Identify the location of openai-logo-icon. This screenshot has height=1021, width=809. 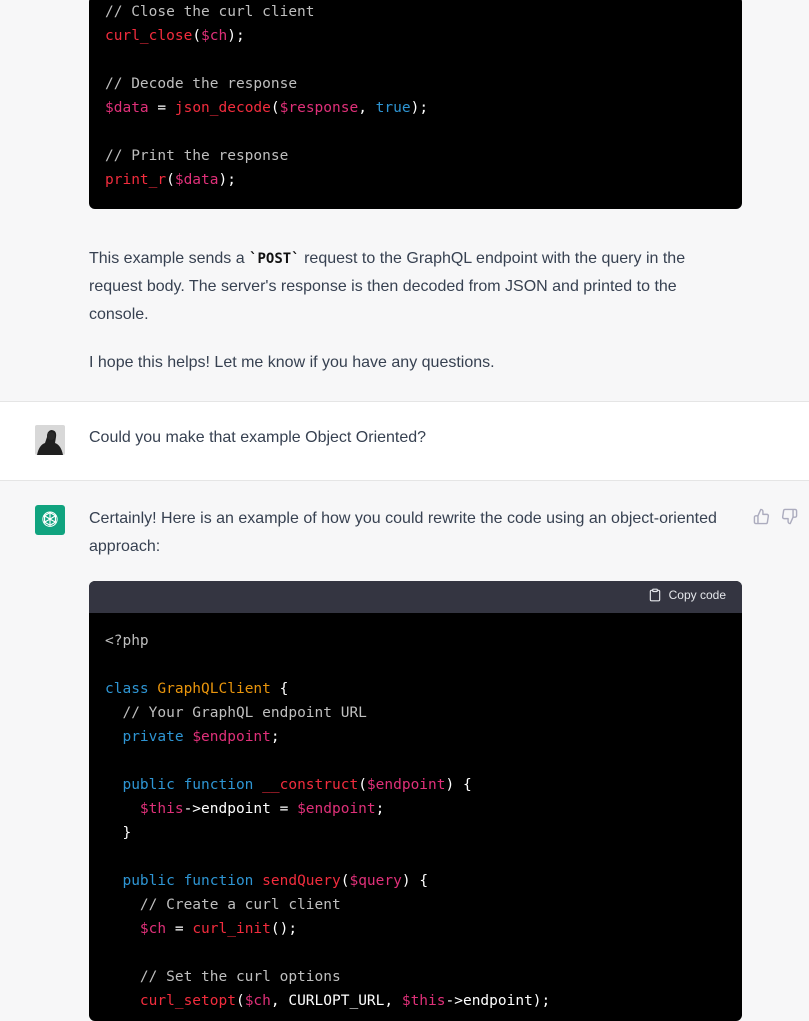
(50, 520).